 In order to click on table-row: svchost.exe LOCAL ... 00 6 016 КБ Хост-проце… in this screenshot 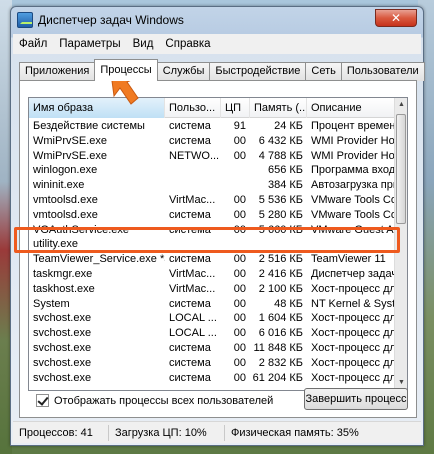, I will do `click(212, 333)`.